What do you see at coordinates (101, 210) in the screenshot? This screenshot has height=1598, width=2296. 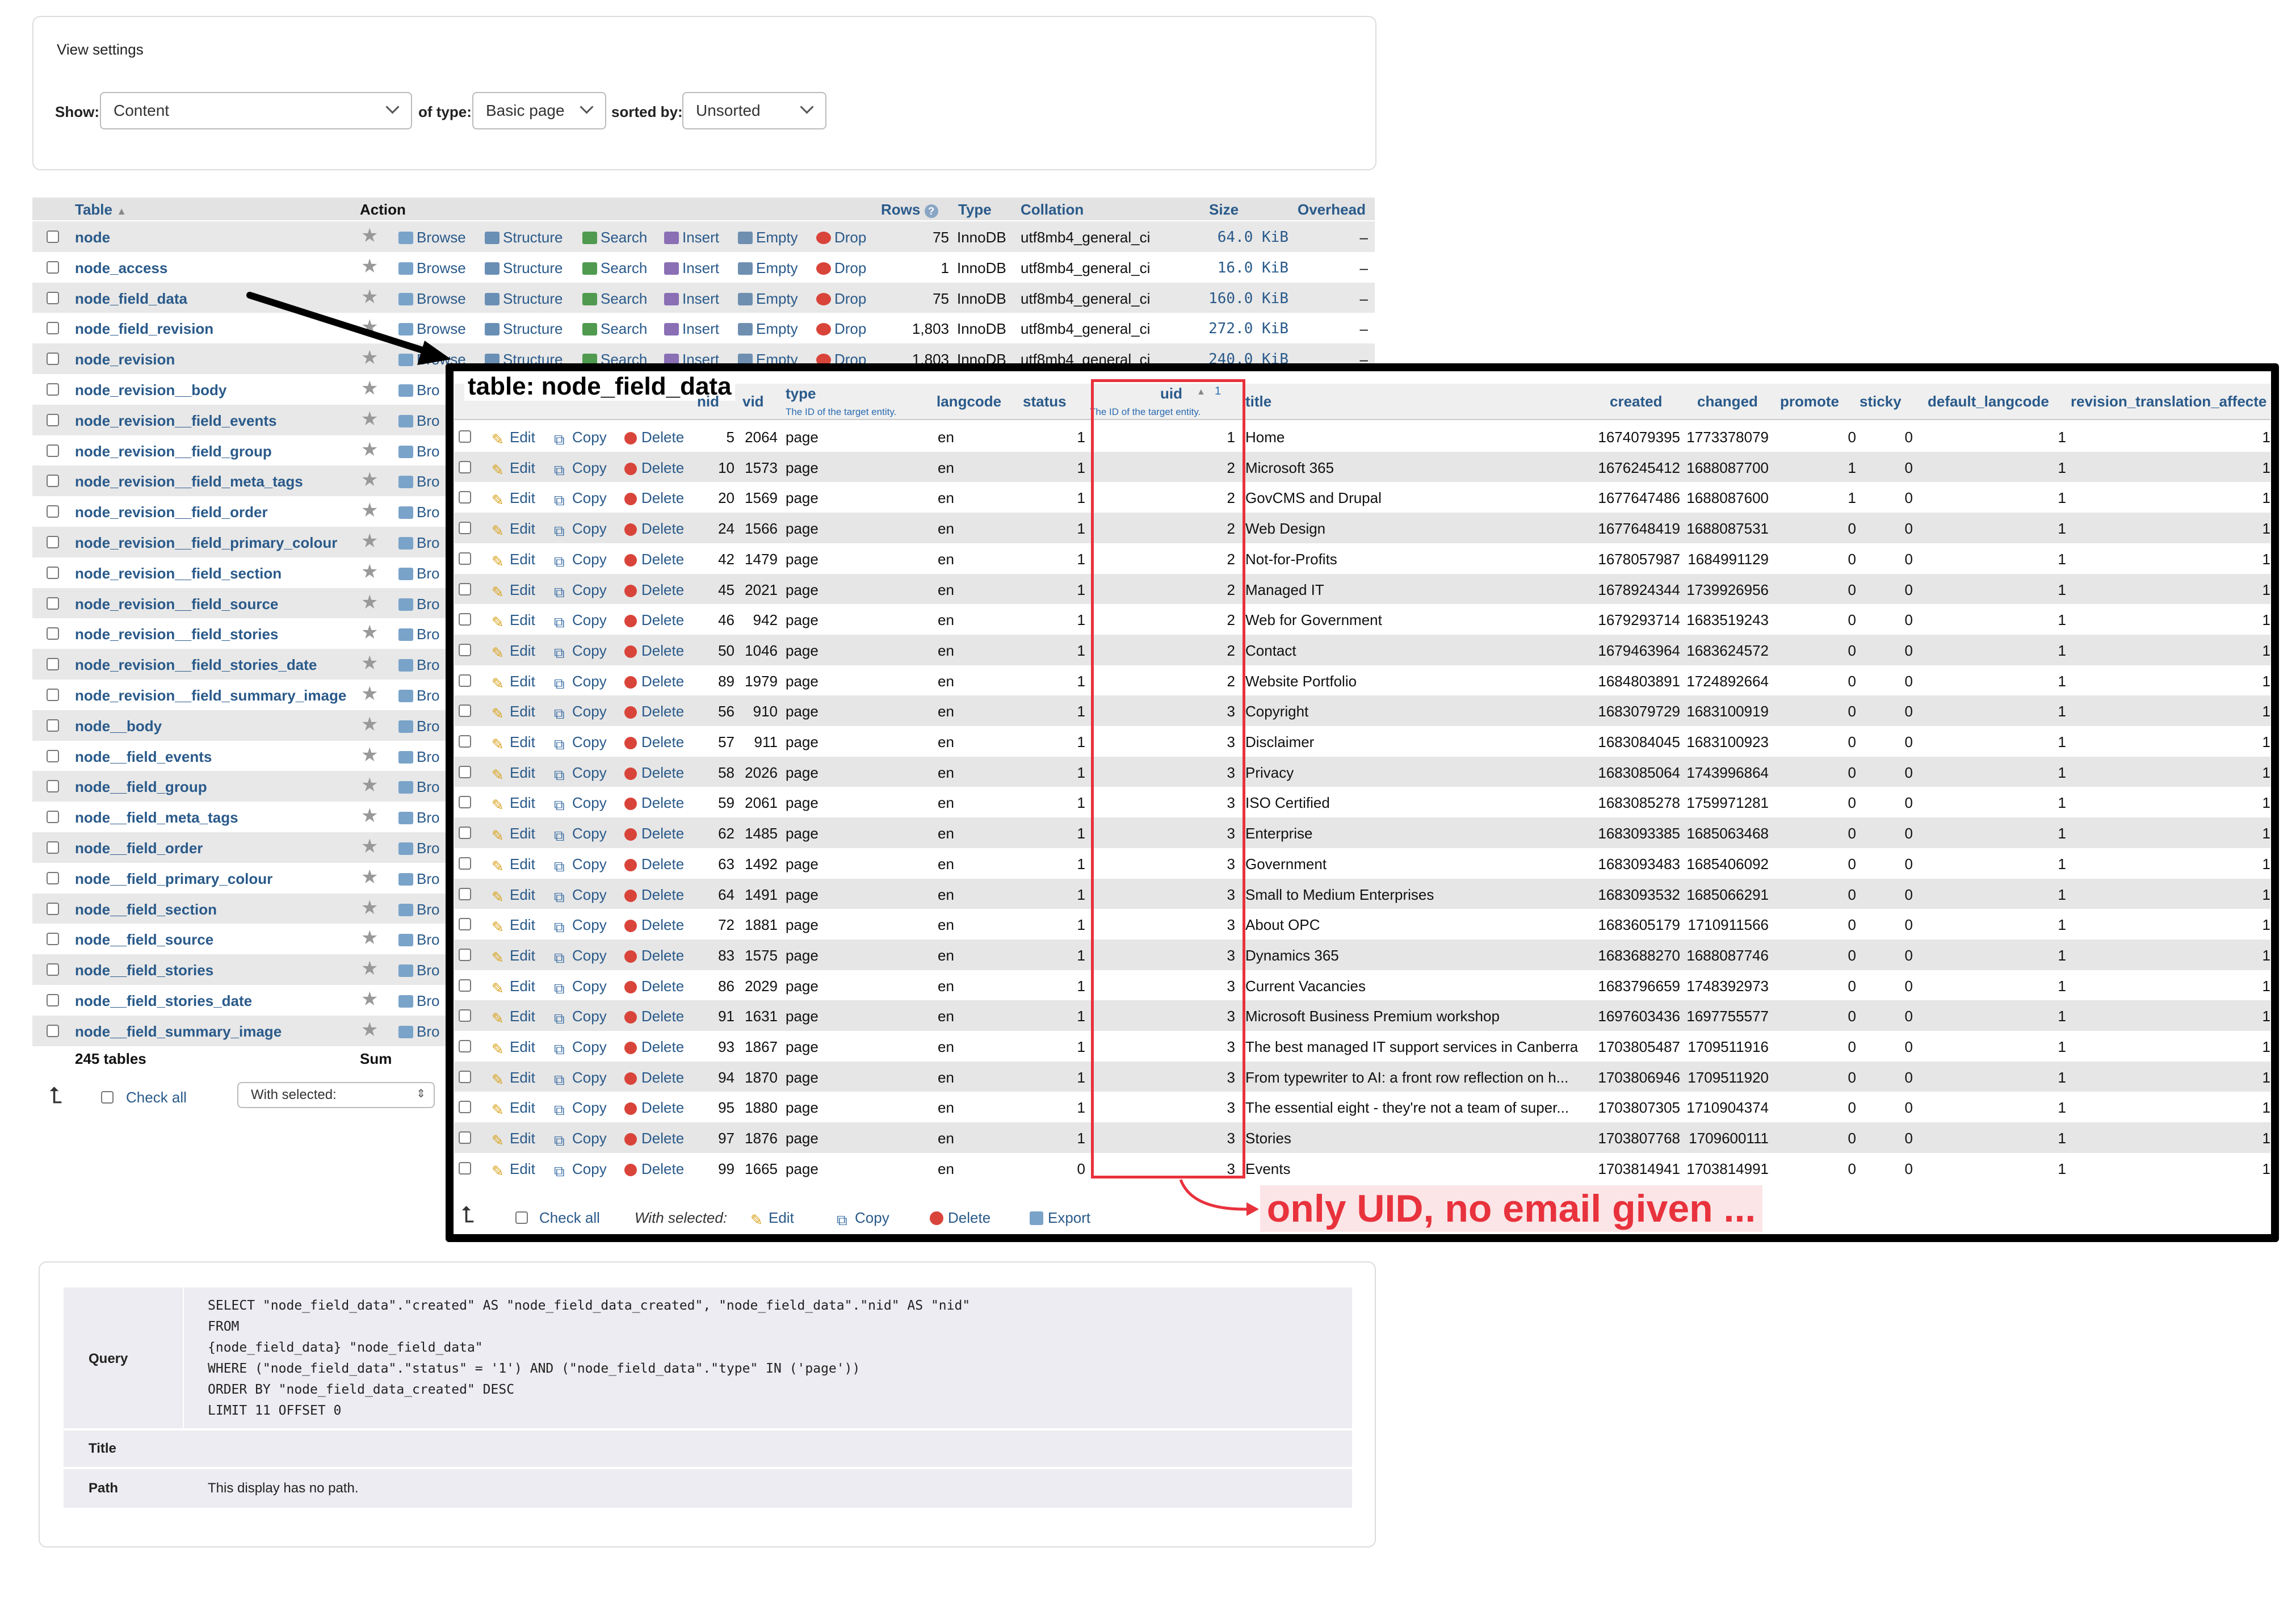 I see `col-table: Table ▲` at bounding box center [101, 210].